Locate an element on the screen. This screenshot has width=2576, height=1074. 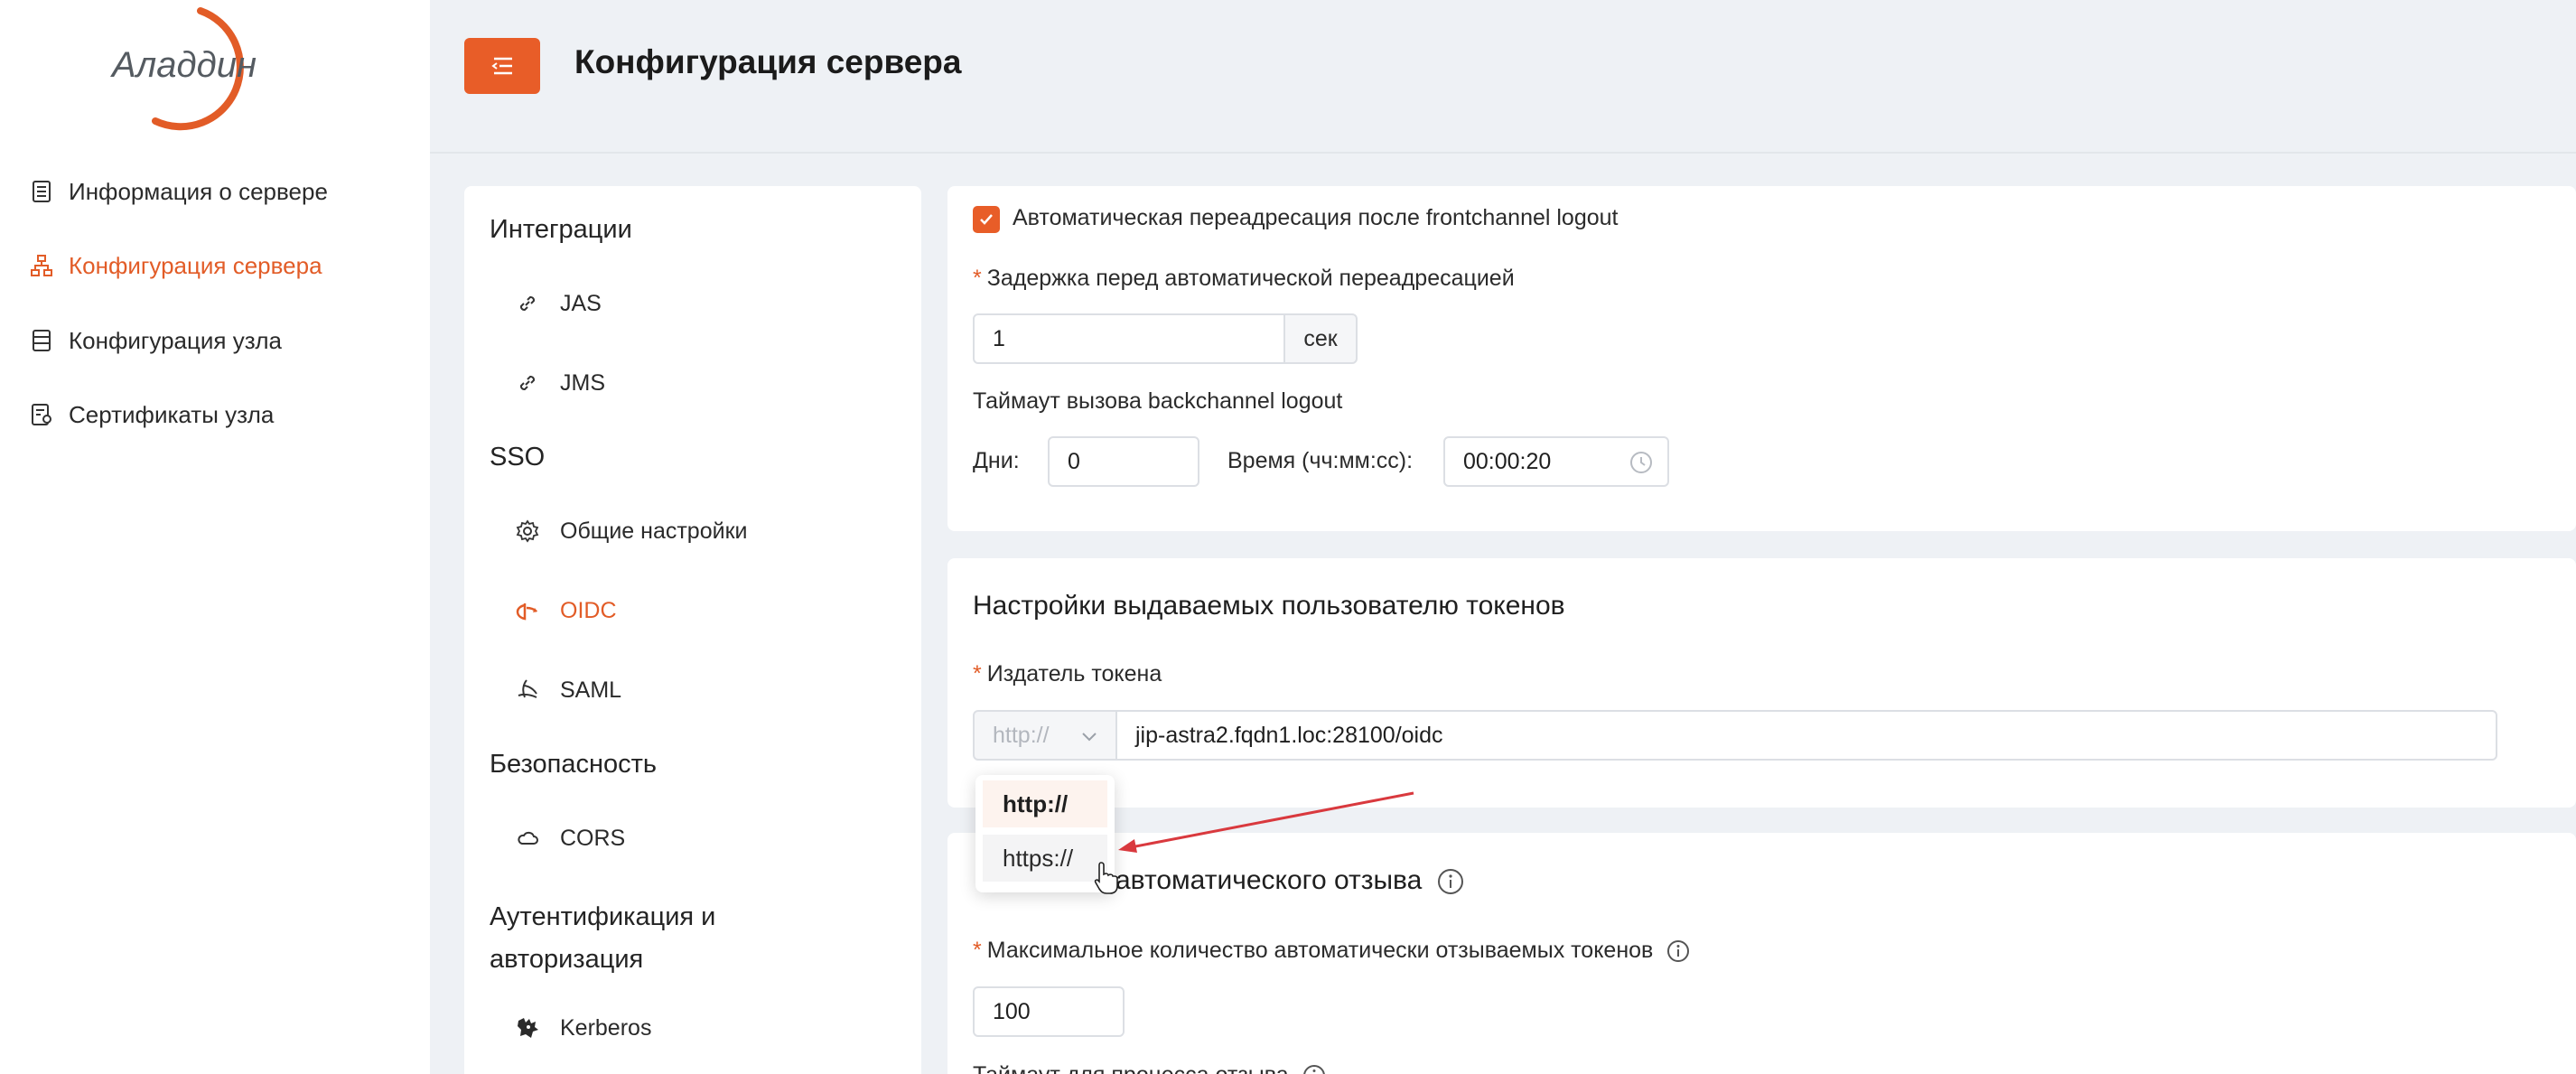
scheme-option-http: http:// is located at coordinates (1045, 803).